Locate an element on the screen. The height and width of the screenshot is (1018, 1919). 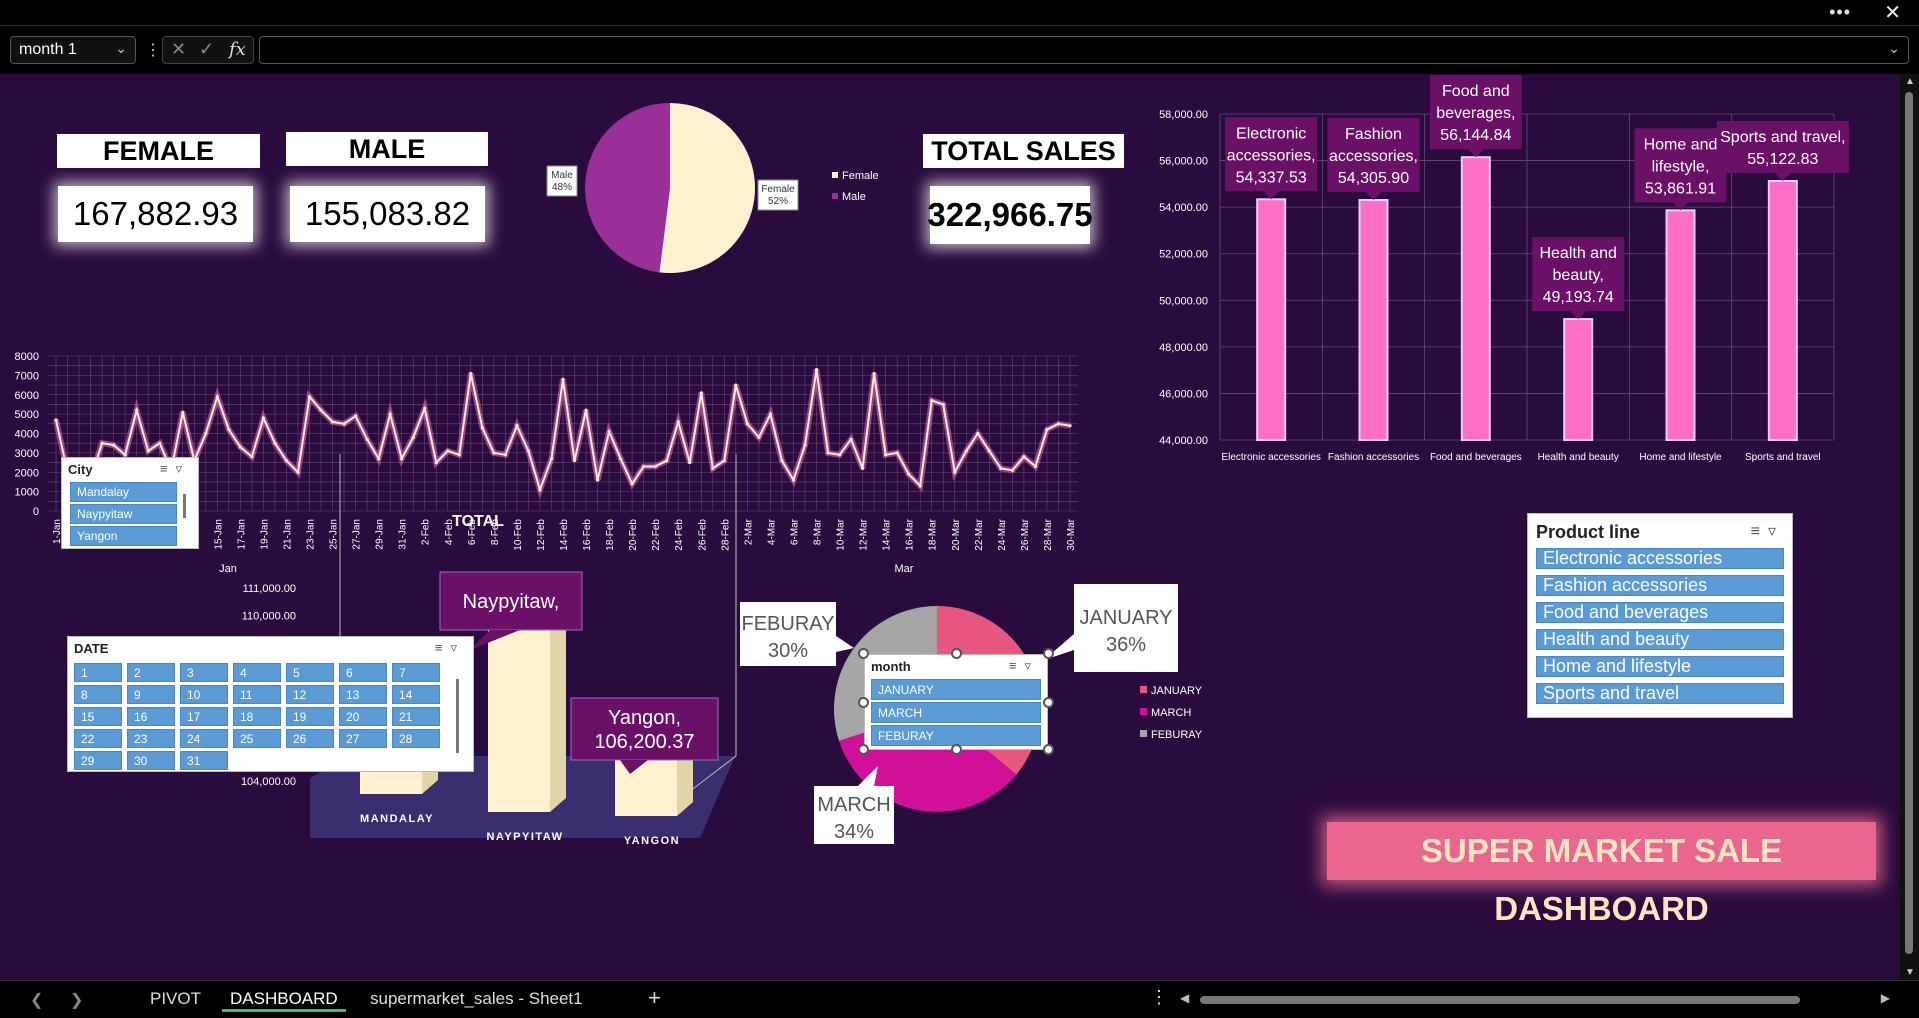
slicer-item: 9 is located at coordinates (151, 694).